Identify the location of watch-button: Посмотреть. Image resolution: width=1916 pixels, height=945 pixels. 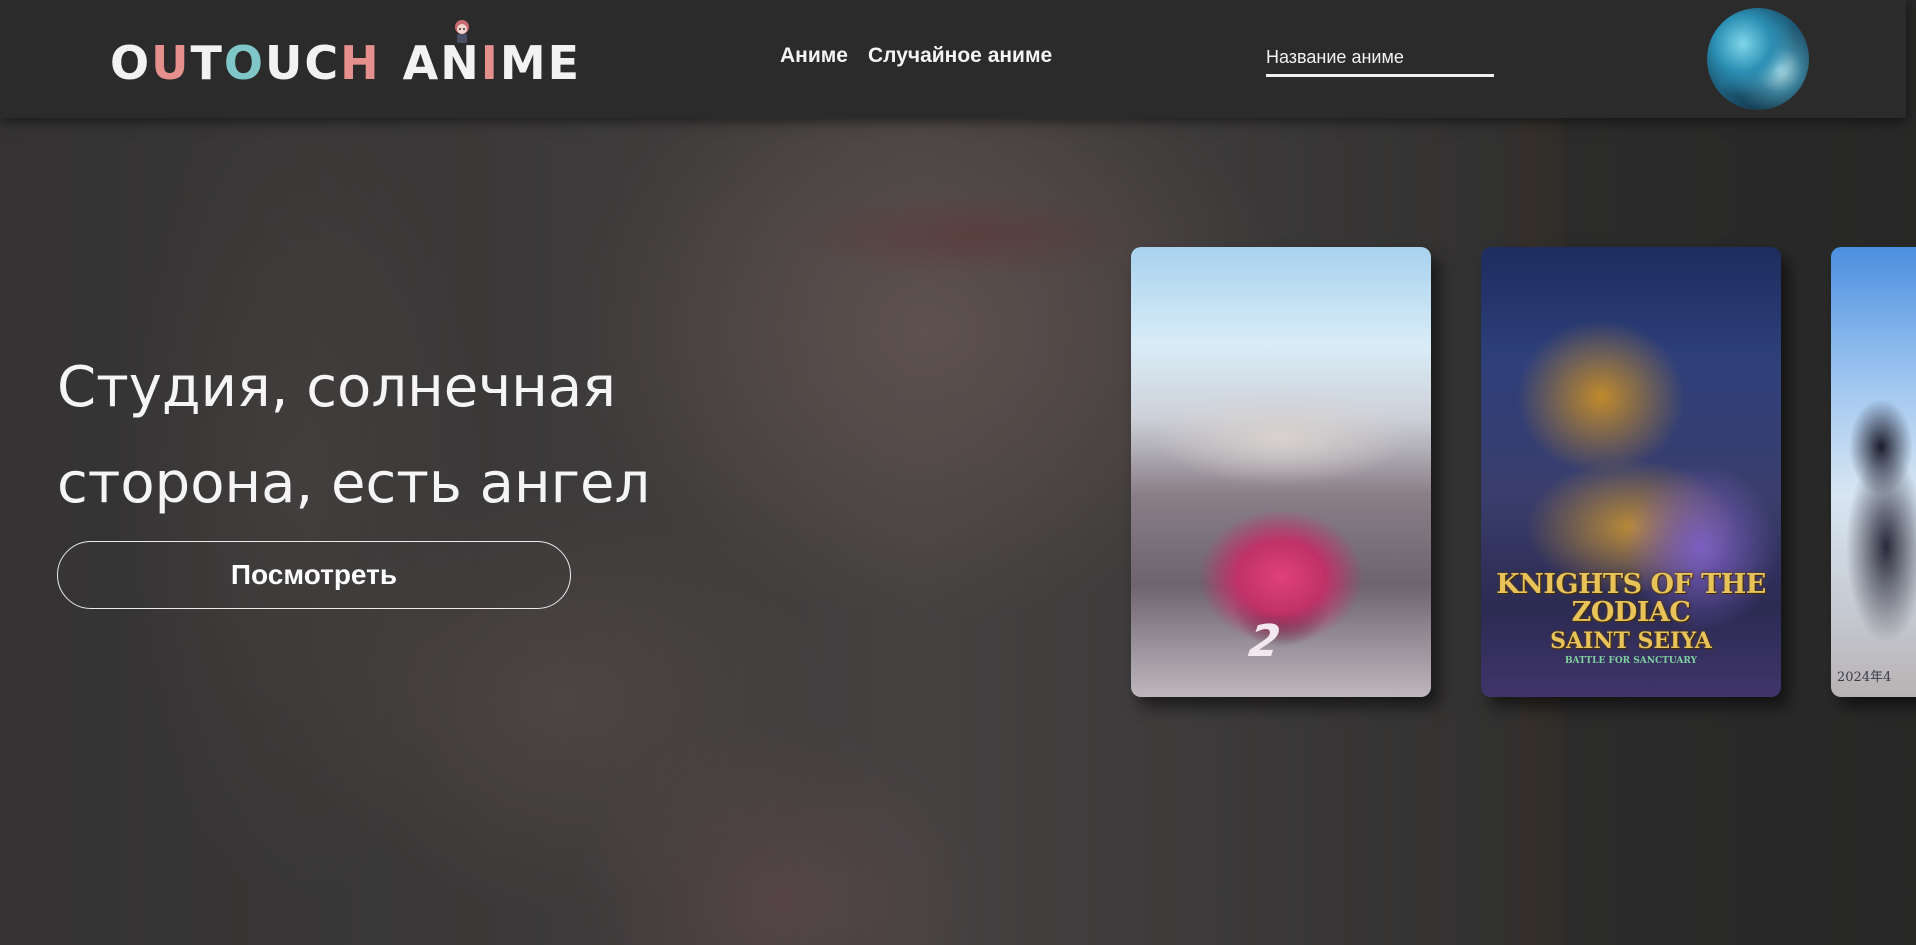
(314, 575).